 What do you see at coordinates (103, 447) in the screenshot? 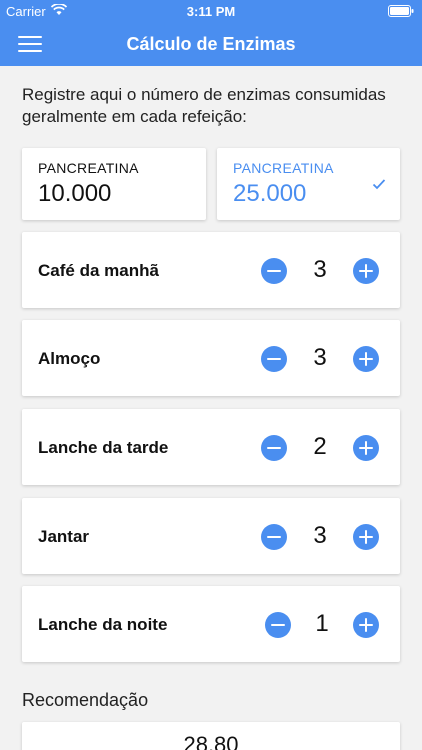
I see `meal-name: Lanche da tarde` at bounding box center [103, 447].